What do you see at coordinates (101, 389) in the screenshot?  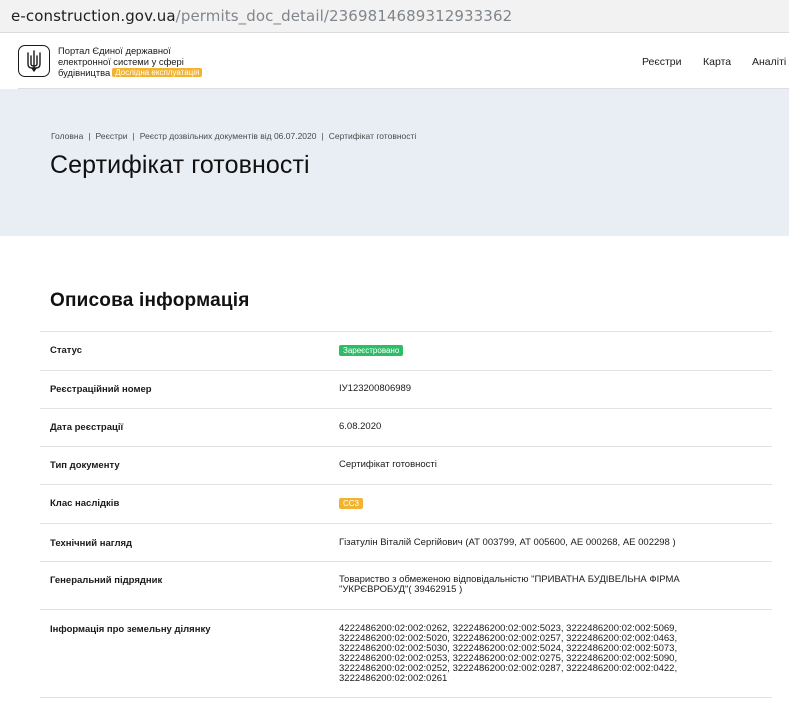 I see `label-reg-number: Реєстраційний номер` at bounding box center [101, 389].